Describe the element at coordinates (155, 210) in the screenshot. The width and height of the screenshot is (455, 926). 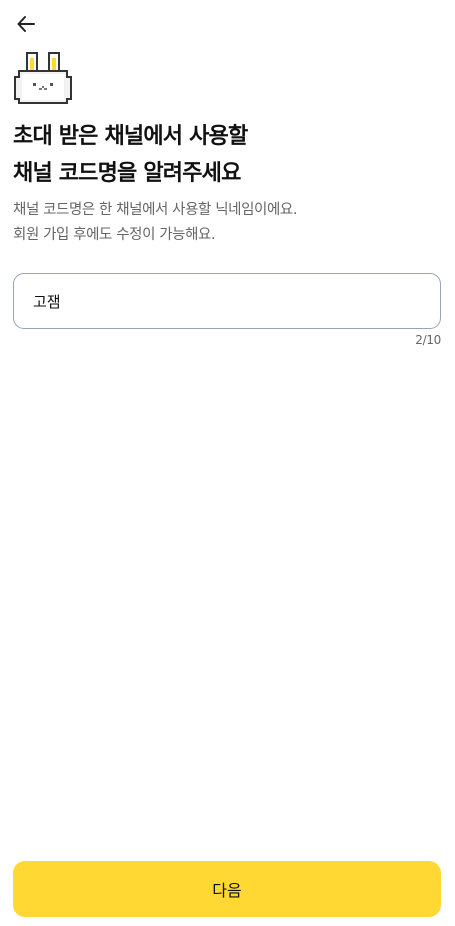
I see `page-description-line-1: 채널 코드명은 한 채널에서 사용할 닉네임이에요.` at that location.